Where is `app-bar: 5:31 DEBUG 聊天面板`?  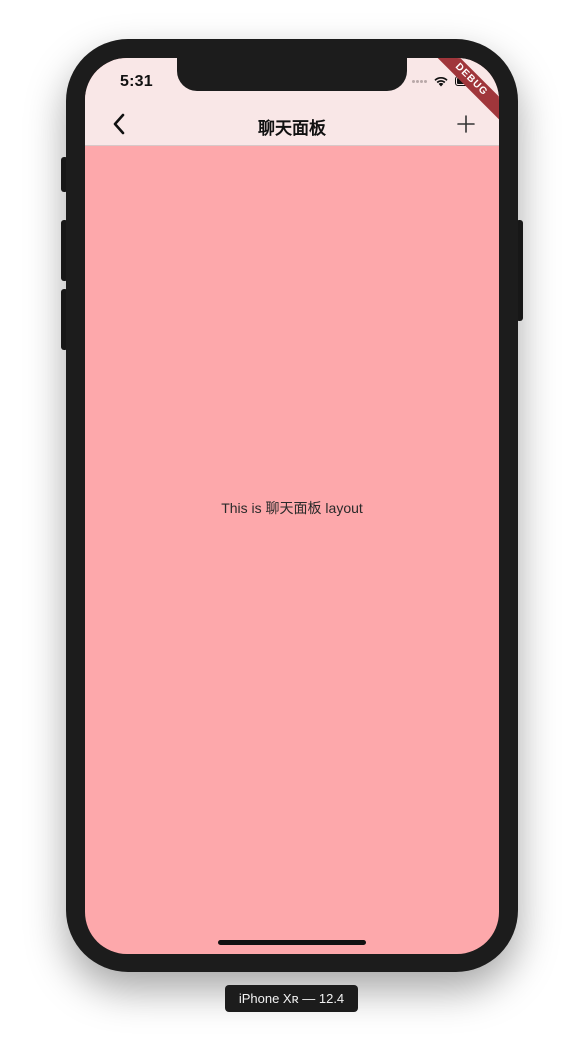 app-bar: 5:31 DEBUG 聊天面板 is located at coordinates (292, 102).